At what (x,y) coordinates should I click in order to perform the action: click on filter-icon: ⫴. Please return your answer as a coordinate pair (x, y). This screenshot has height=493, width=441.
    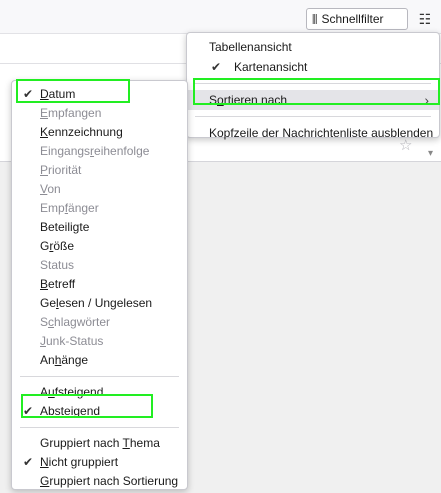
    Looking at the image, I should click on (315, 19).